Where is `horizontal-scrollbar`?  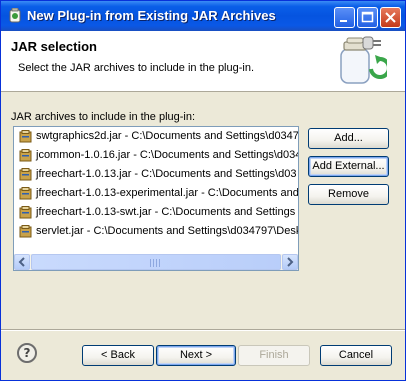 horizontal-scrollbar is located at coordinates (156, 262).